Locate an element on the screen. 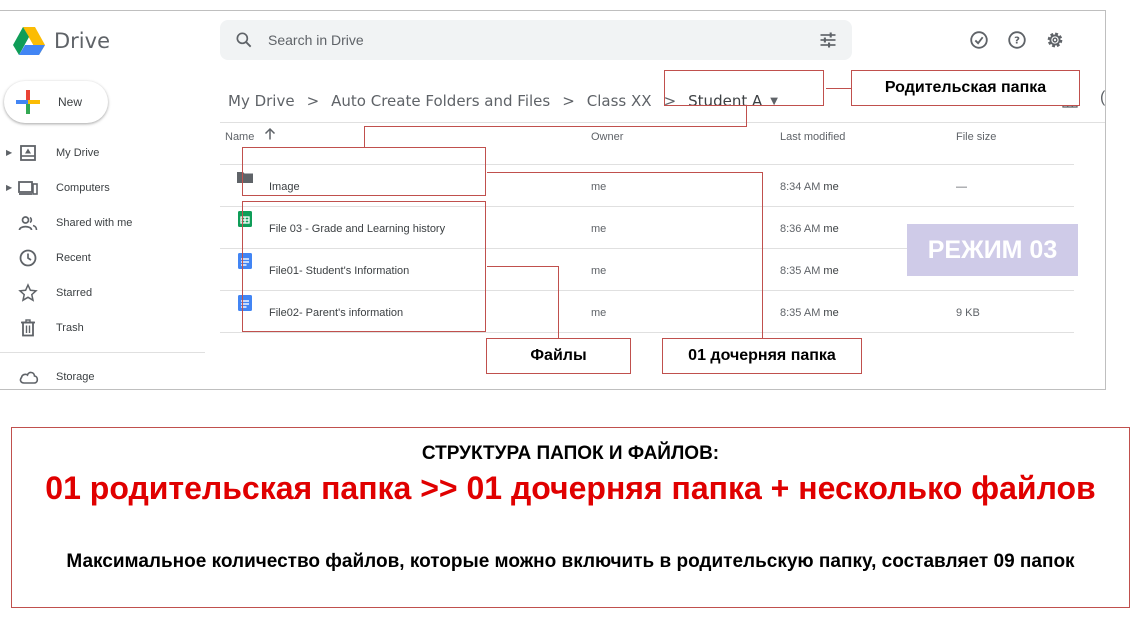 This screenshot has height=622, width=1140. help-icon: ? is located at coordinates (1017, 40).